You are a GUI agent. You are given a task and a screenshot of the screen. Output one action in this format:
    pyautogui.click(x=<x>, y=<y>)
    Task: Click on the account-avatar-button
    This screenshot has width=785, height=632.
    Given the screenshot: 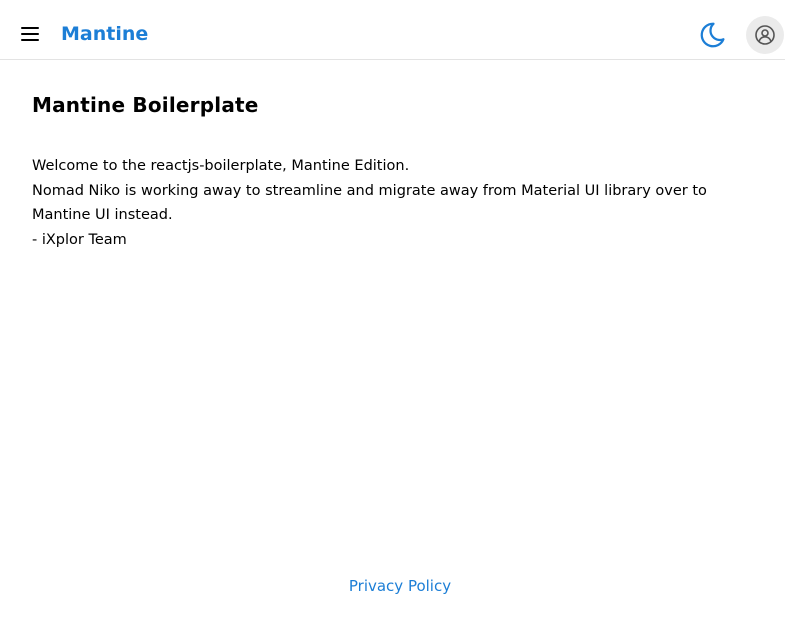 What is the action you would take?
    pyautogui.click(x=765, y=35)
    